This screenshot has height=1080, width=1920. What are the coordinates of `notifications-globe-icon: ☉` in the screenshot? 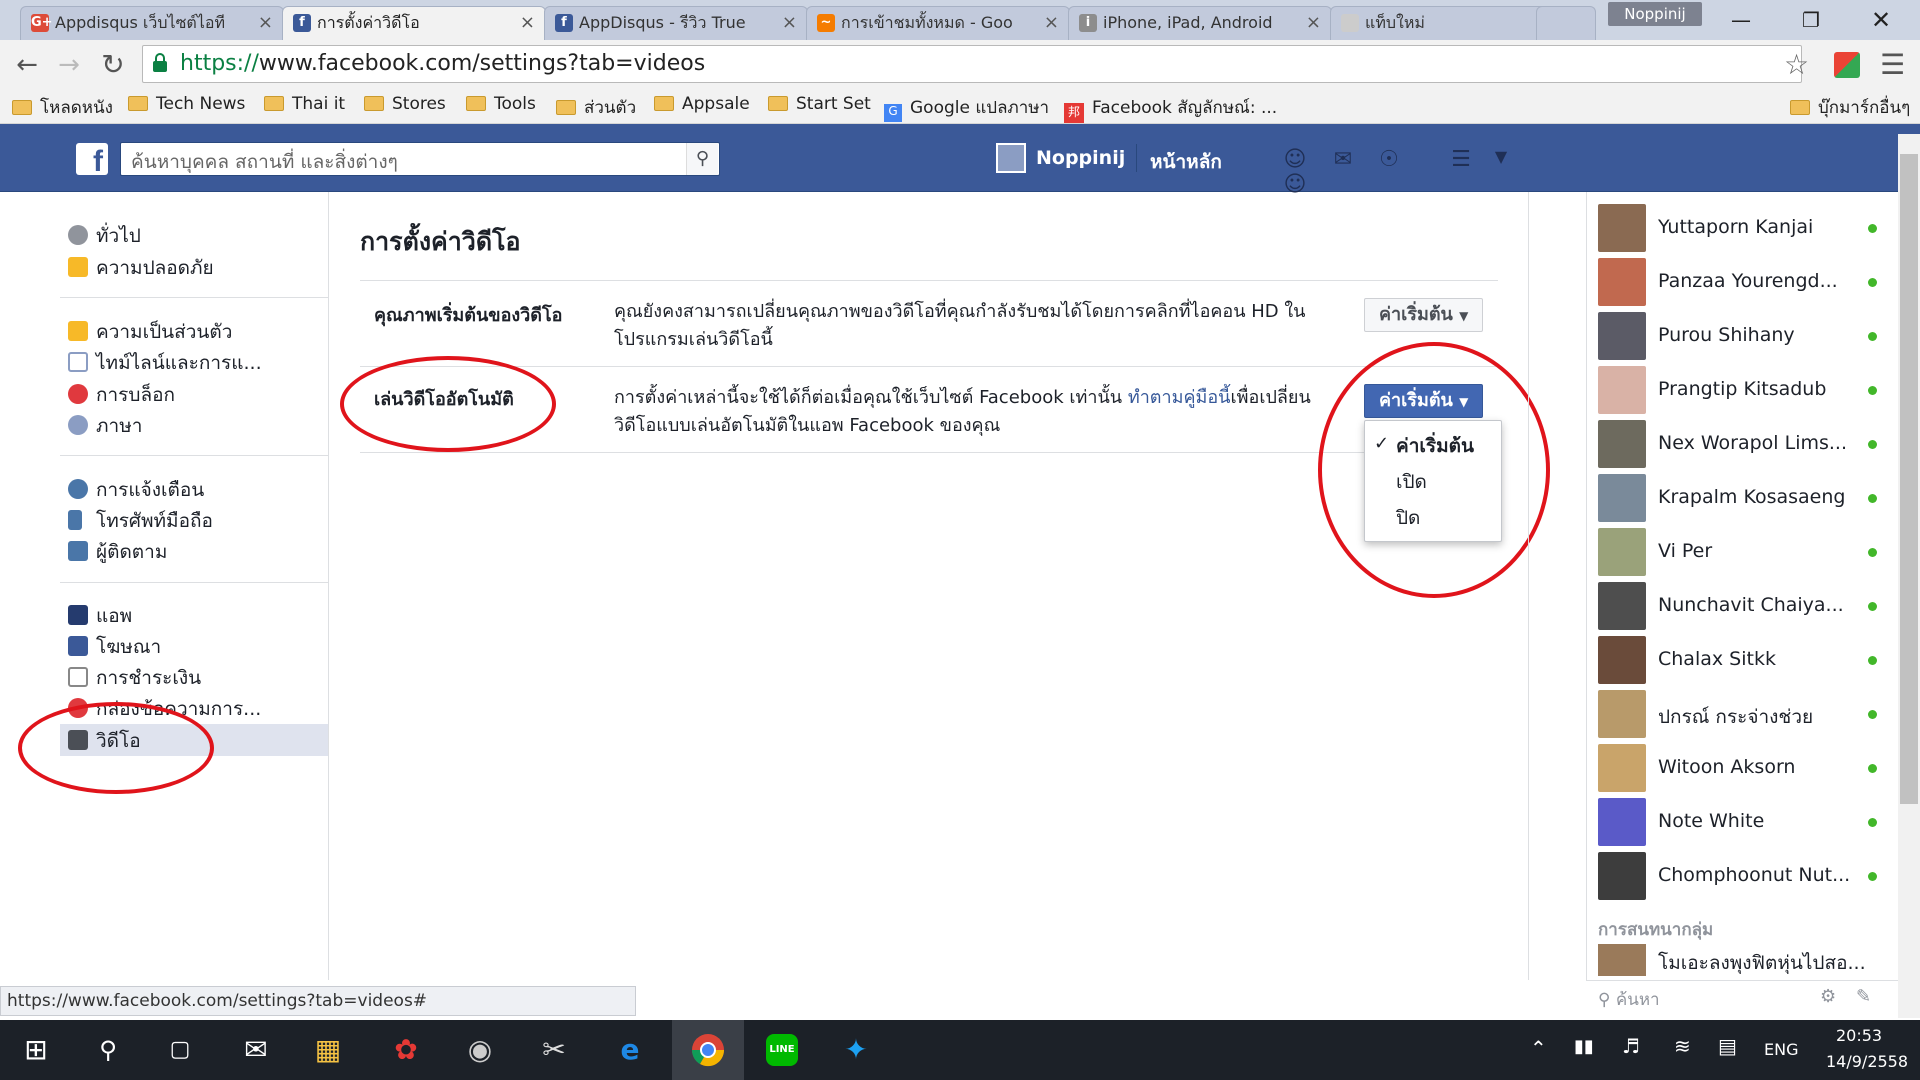 It's located at (1389, 160).